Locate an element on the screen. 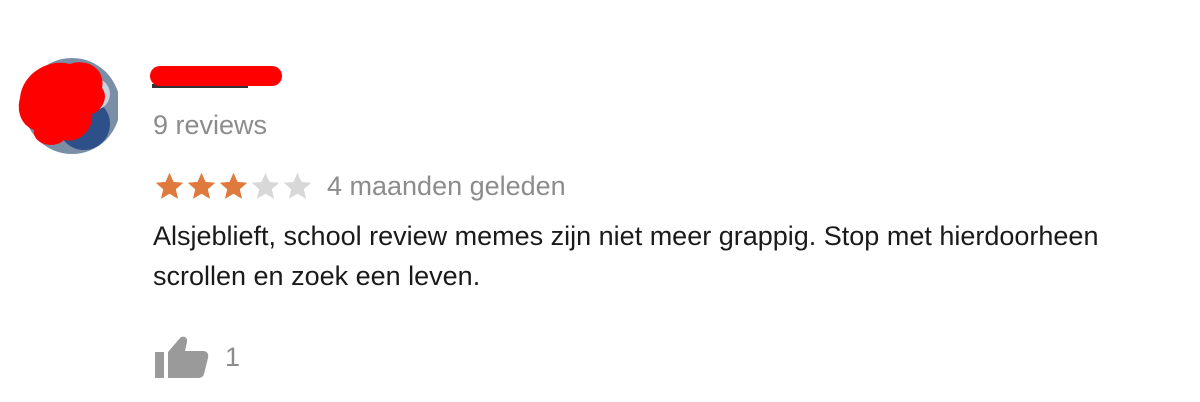 This screenshot has width=1200, height=402. star-rating is located at coordinates (233, 186).